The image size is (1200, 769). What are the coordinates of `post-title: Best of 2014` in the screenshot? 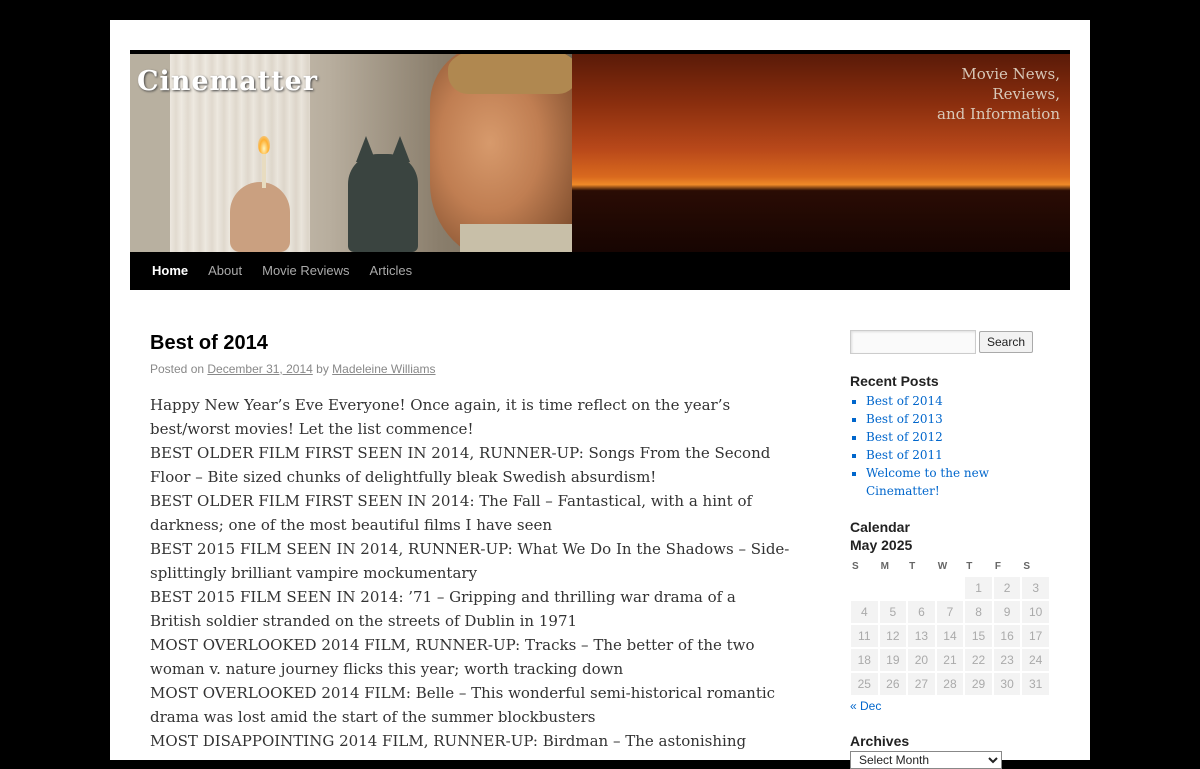 It's located at (470, 343).